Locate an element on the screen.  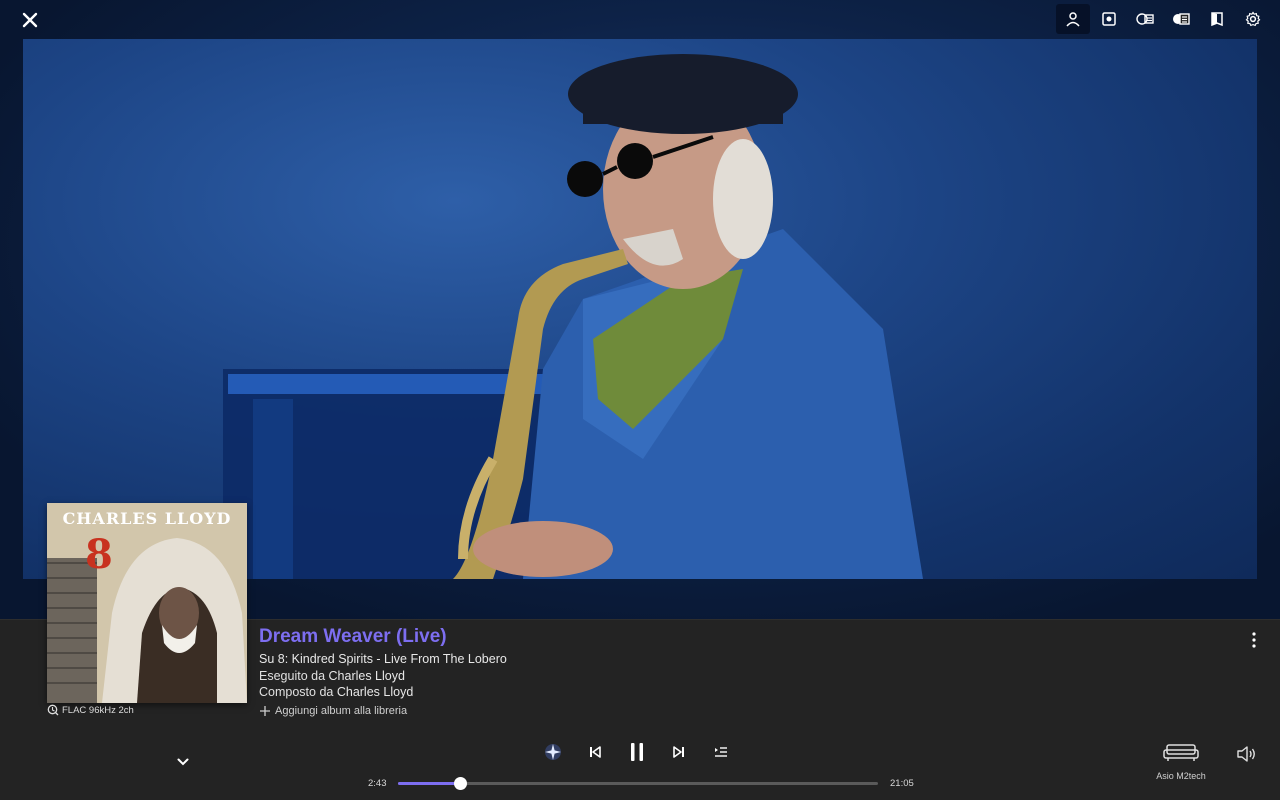
composer-line: Composto da Charles Lloyd is located at coordinates (336, 692).